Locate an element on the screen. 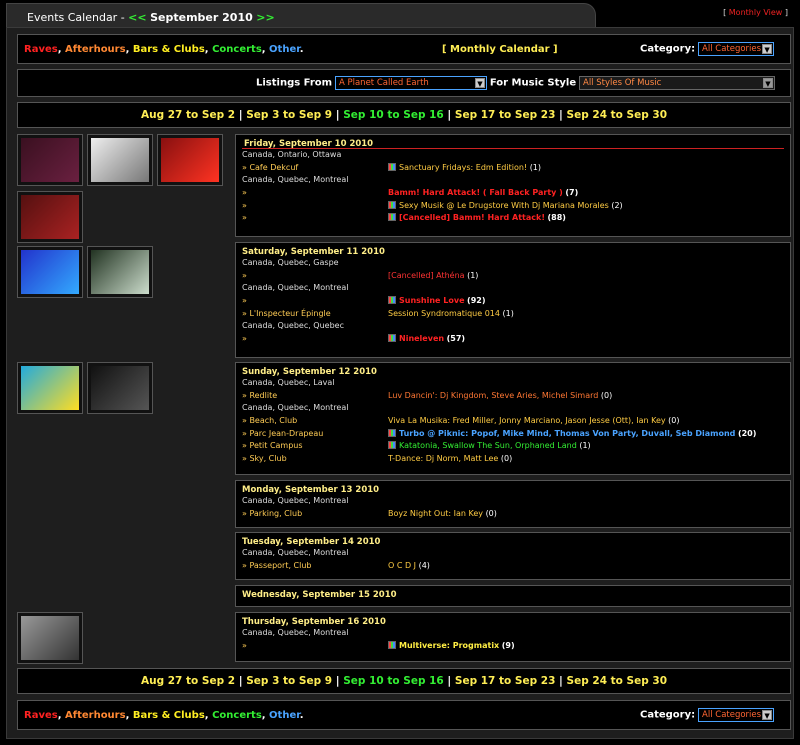 This screenshot has width=800, height=745. next-month-link: >> is located at coordinates (265, 17).